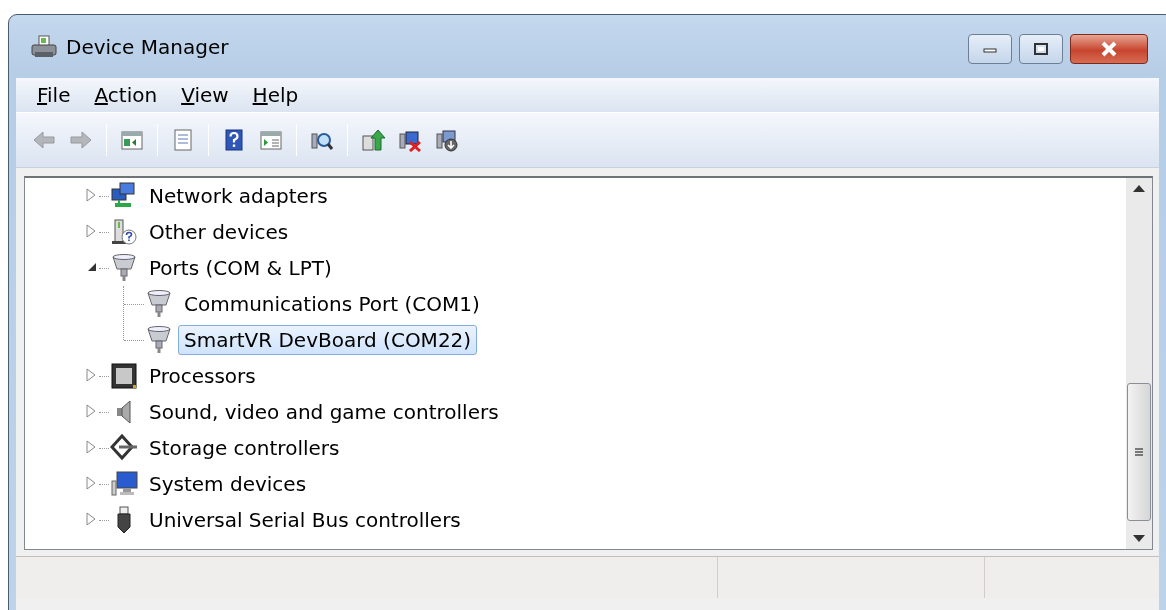 This screenshot has height=610, width=1166. What do you see at coordinates (240, 268) in the screenshot?
I see `tree-item: Ports (COM & LPT)` at bounding box center [240, 268].